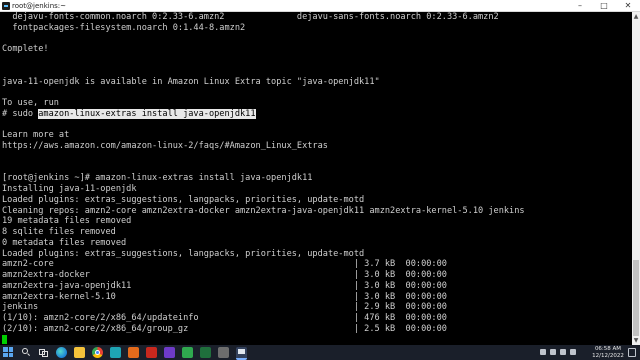 The height and width of the screenshot is (360, 640). Describe the element at coordinates (628, 5) in the screenshot. I see `close-button: ✕` at that location.